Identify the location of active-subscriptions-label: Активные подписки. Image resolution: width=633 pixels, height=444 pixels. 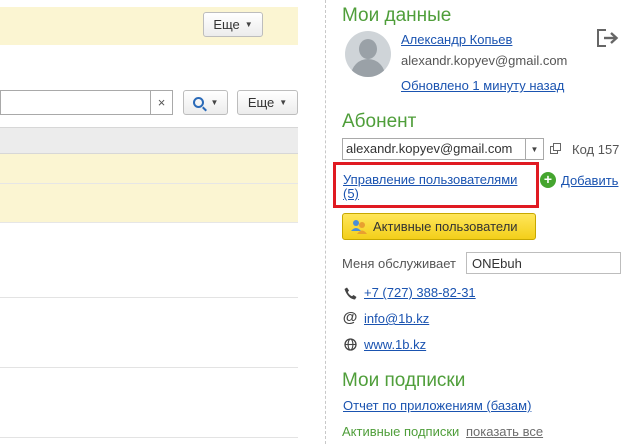
(401, 431).